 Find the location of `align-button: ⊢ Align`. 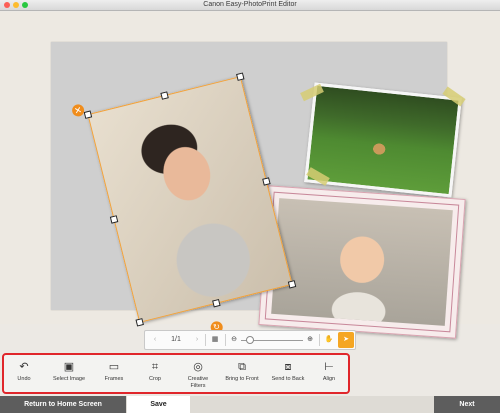

align-button: ⊢ Align is located at coordinates (329, 375).